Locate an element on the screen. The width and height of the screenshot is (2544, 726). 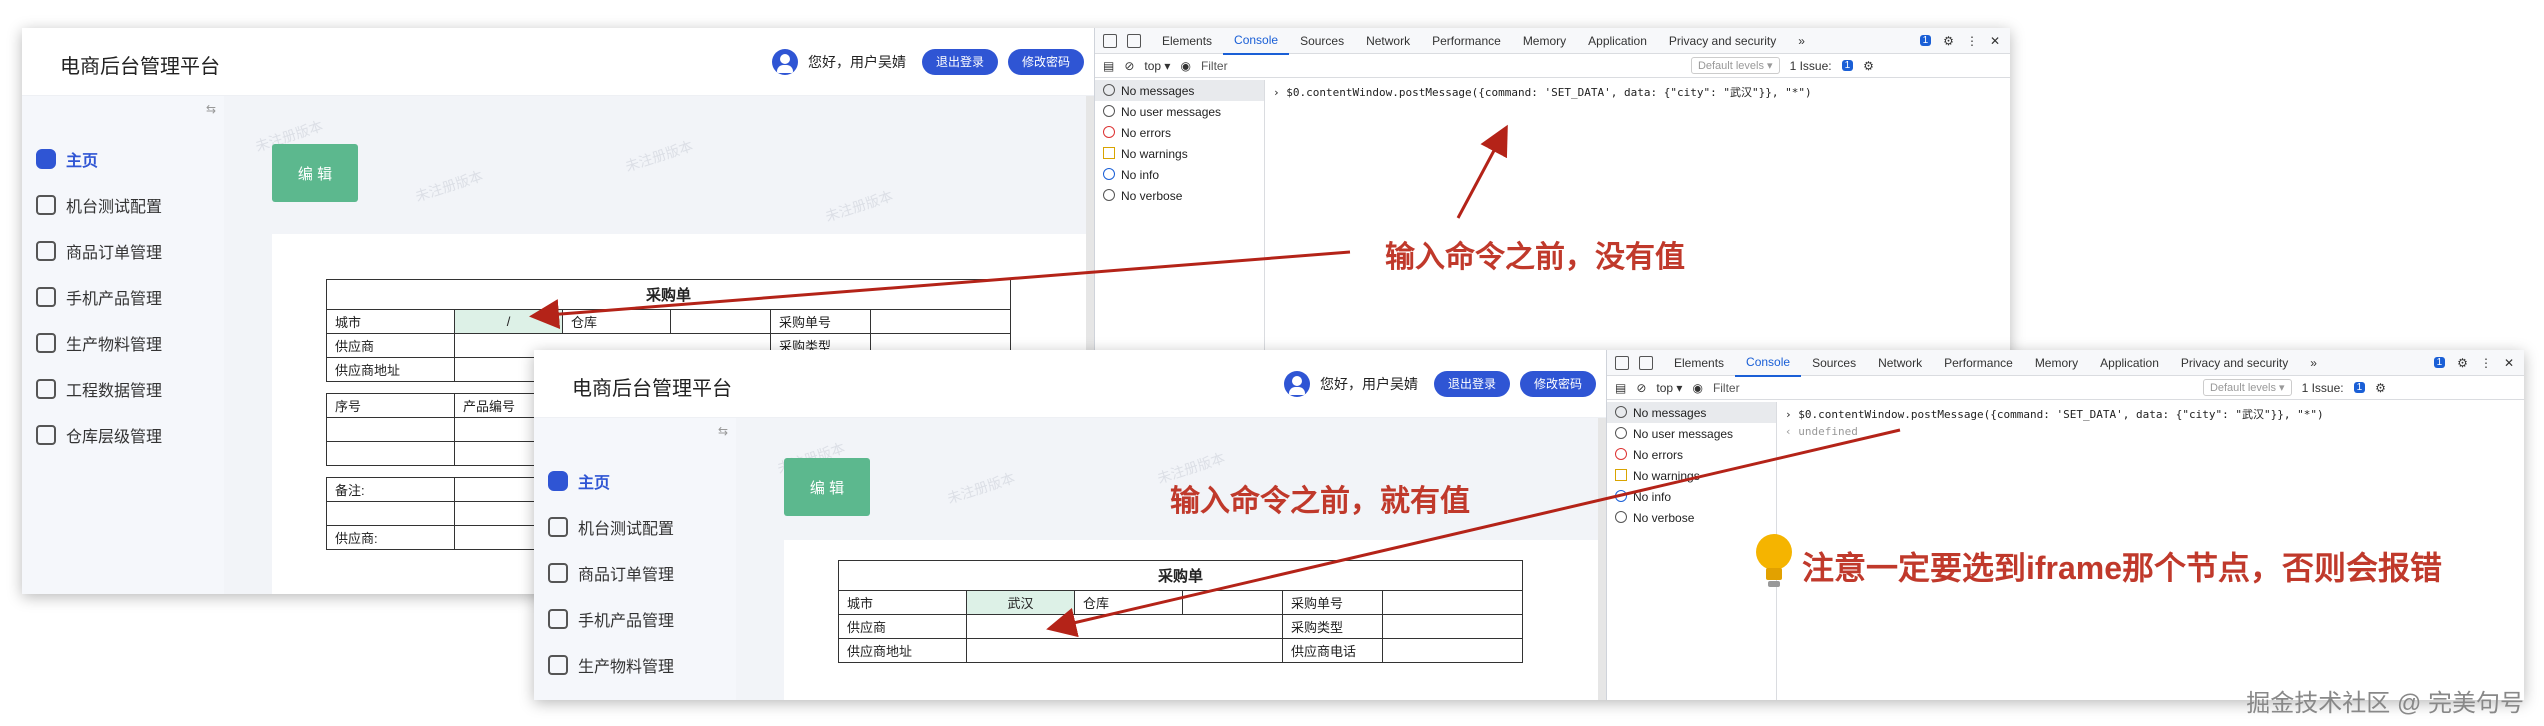
po-type-field is located at coordinates (1452, 626).